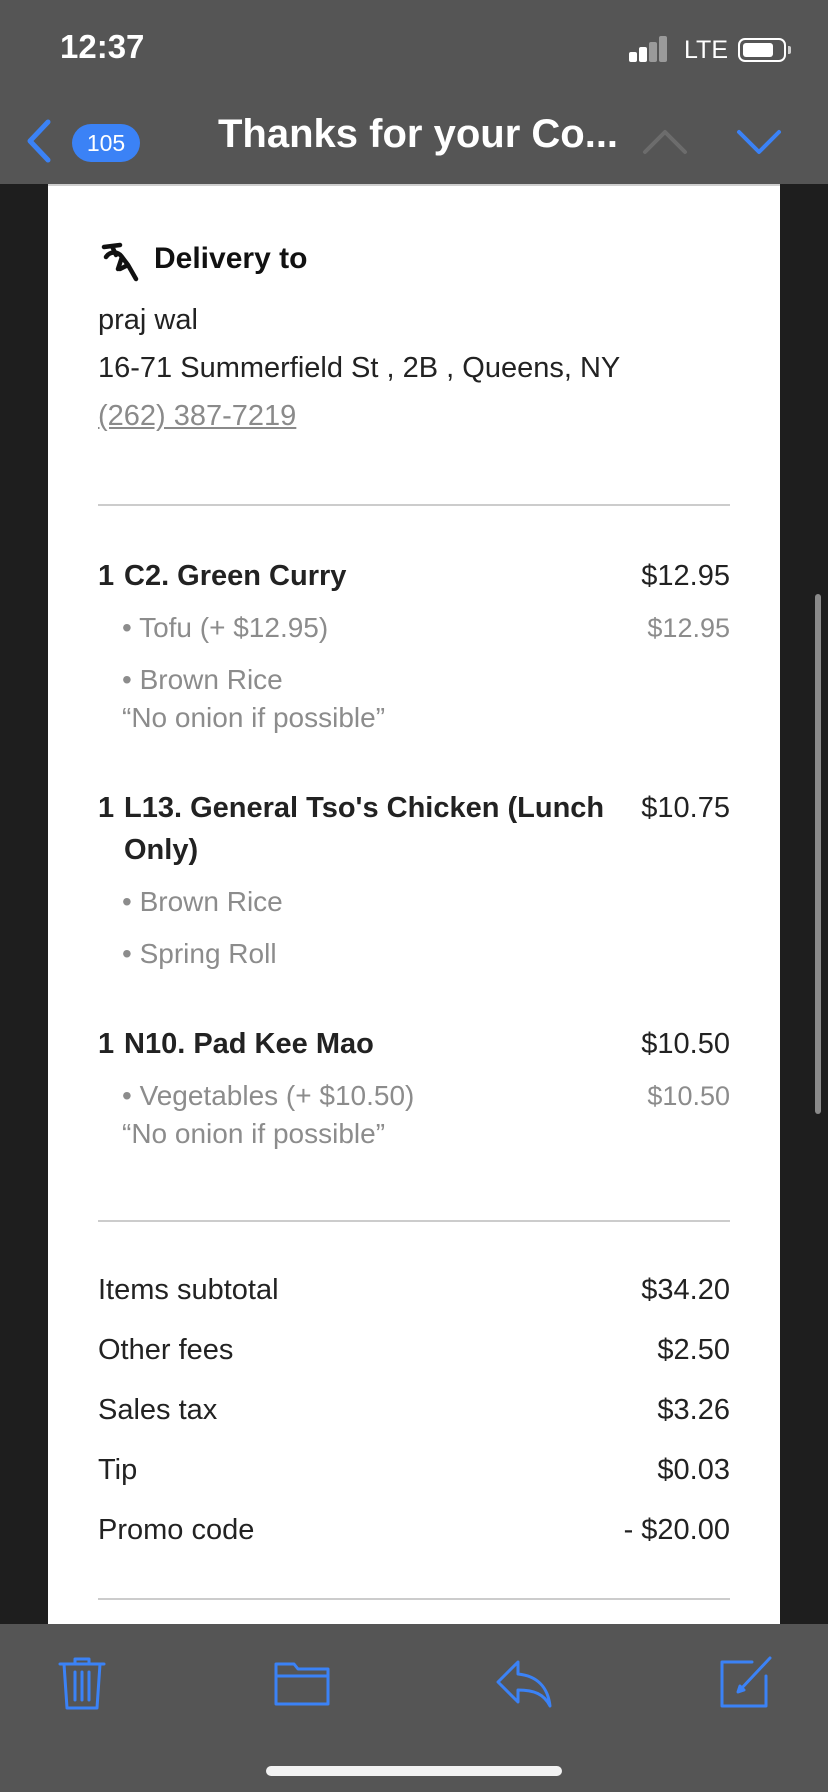 This screenshot has height=1792, width=828. Describe the element at coordinates (649, 49) in the screenshot. I see `signal-icon` at that location.